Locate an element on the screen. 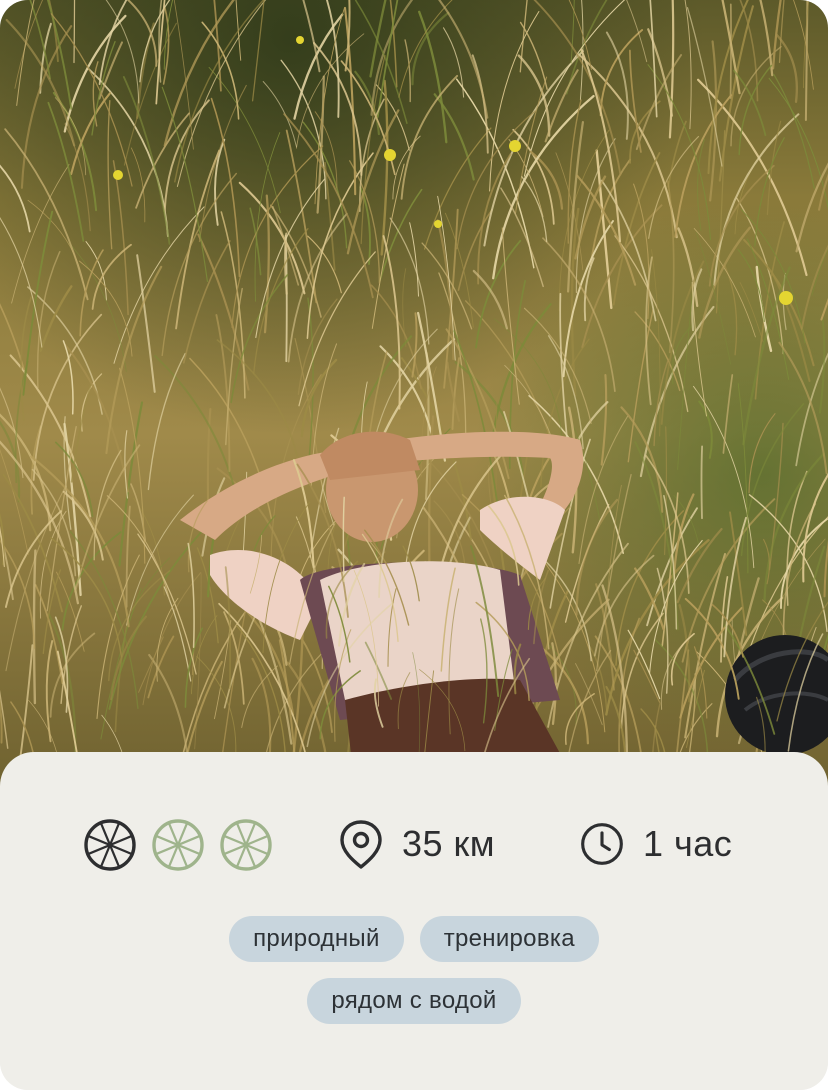 The width and height of the screenshot is (828, 1090). duration-stat: 1 час is located at coordinates (655, 844).